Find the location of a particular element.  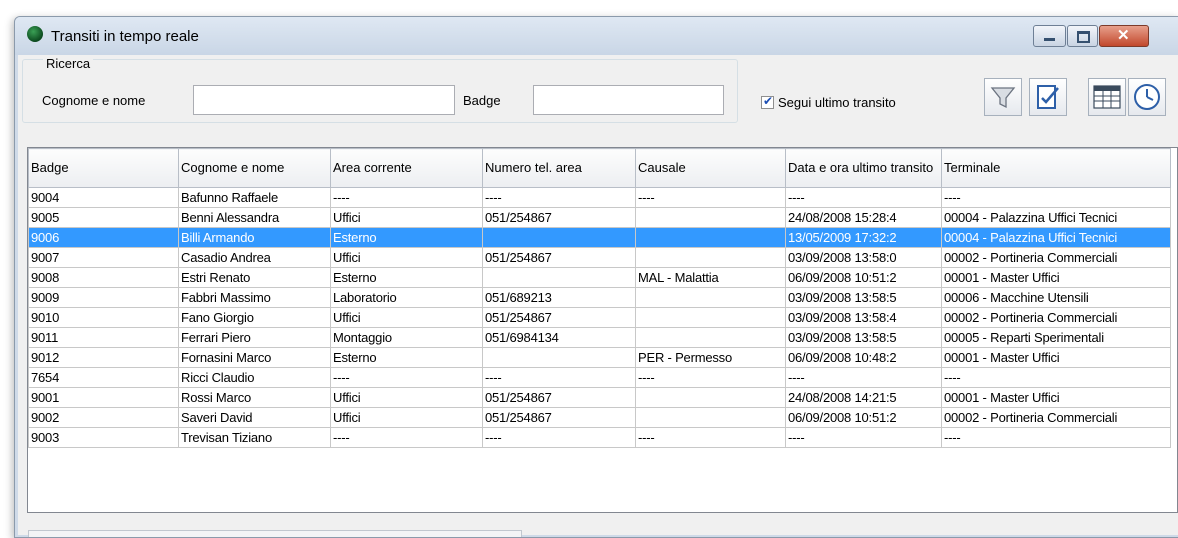

table-cell: 00004 - Palazzina Uffici Tecnici is located at coordinates (1056, 237).